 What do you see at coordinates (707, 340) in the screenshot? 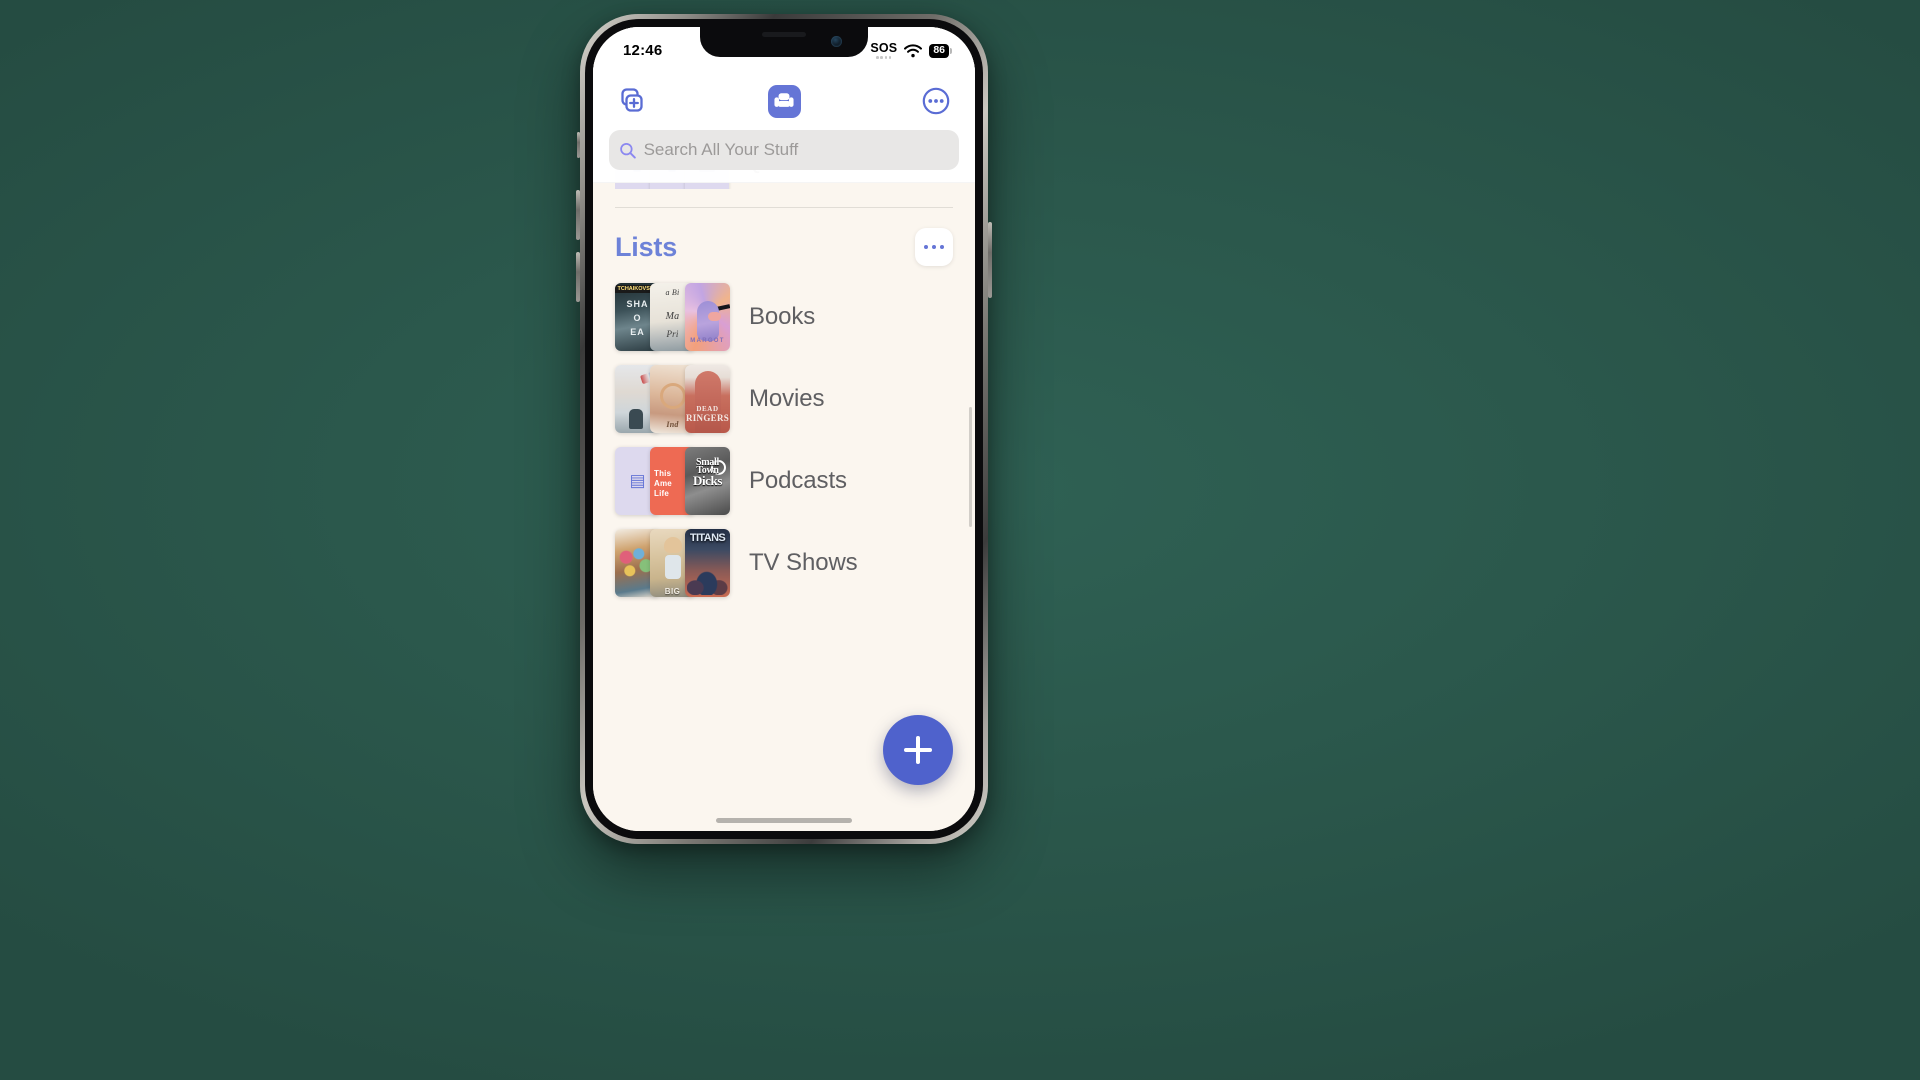
I see `cover-caption: MARGOT` at bounding box center [707, 340].